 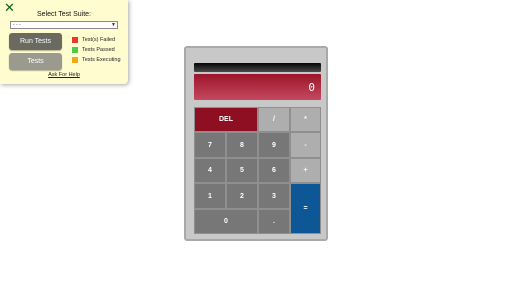 What do you see at coordinates (305, 208) in the screenshot?
I see `equals-button: =` at bounding box center [305, 208].